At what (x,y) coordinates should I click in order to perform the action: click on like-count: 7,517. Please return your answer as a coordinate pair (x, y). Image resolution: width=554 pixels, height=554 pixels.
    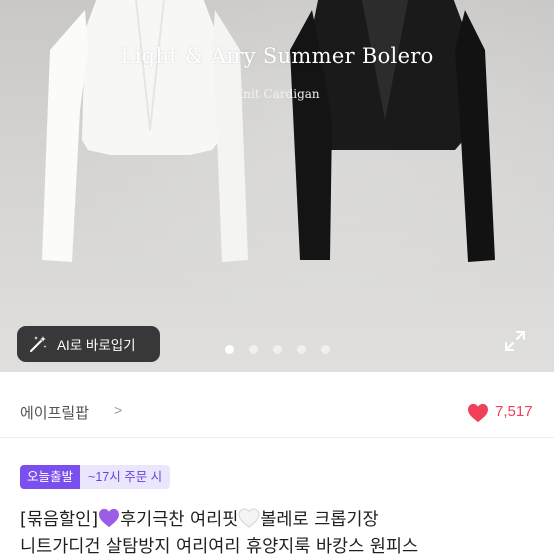
    Looking at the image, I should click on (514, 411).